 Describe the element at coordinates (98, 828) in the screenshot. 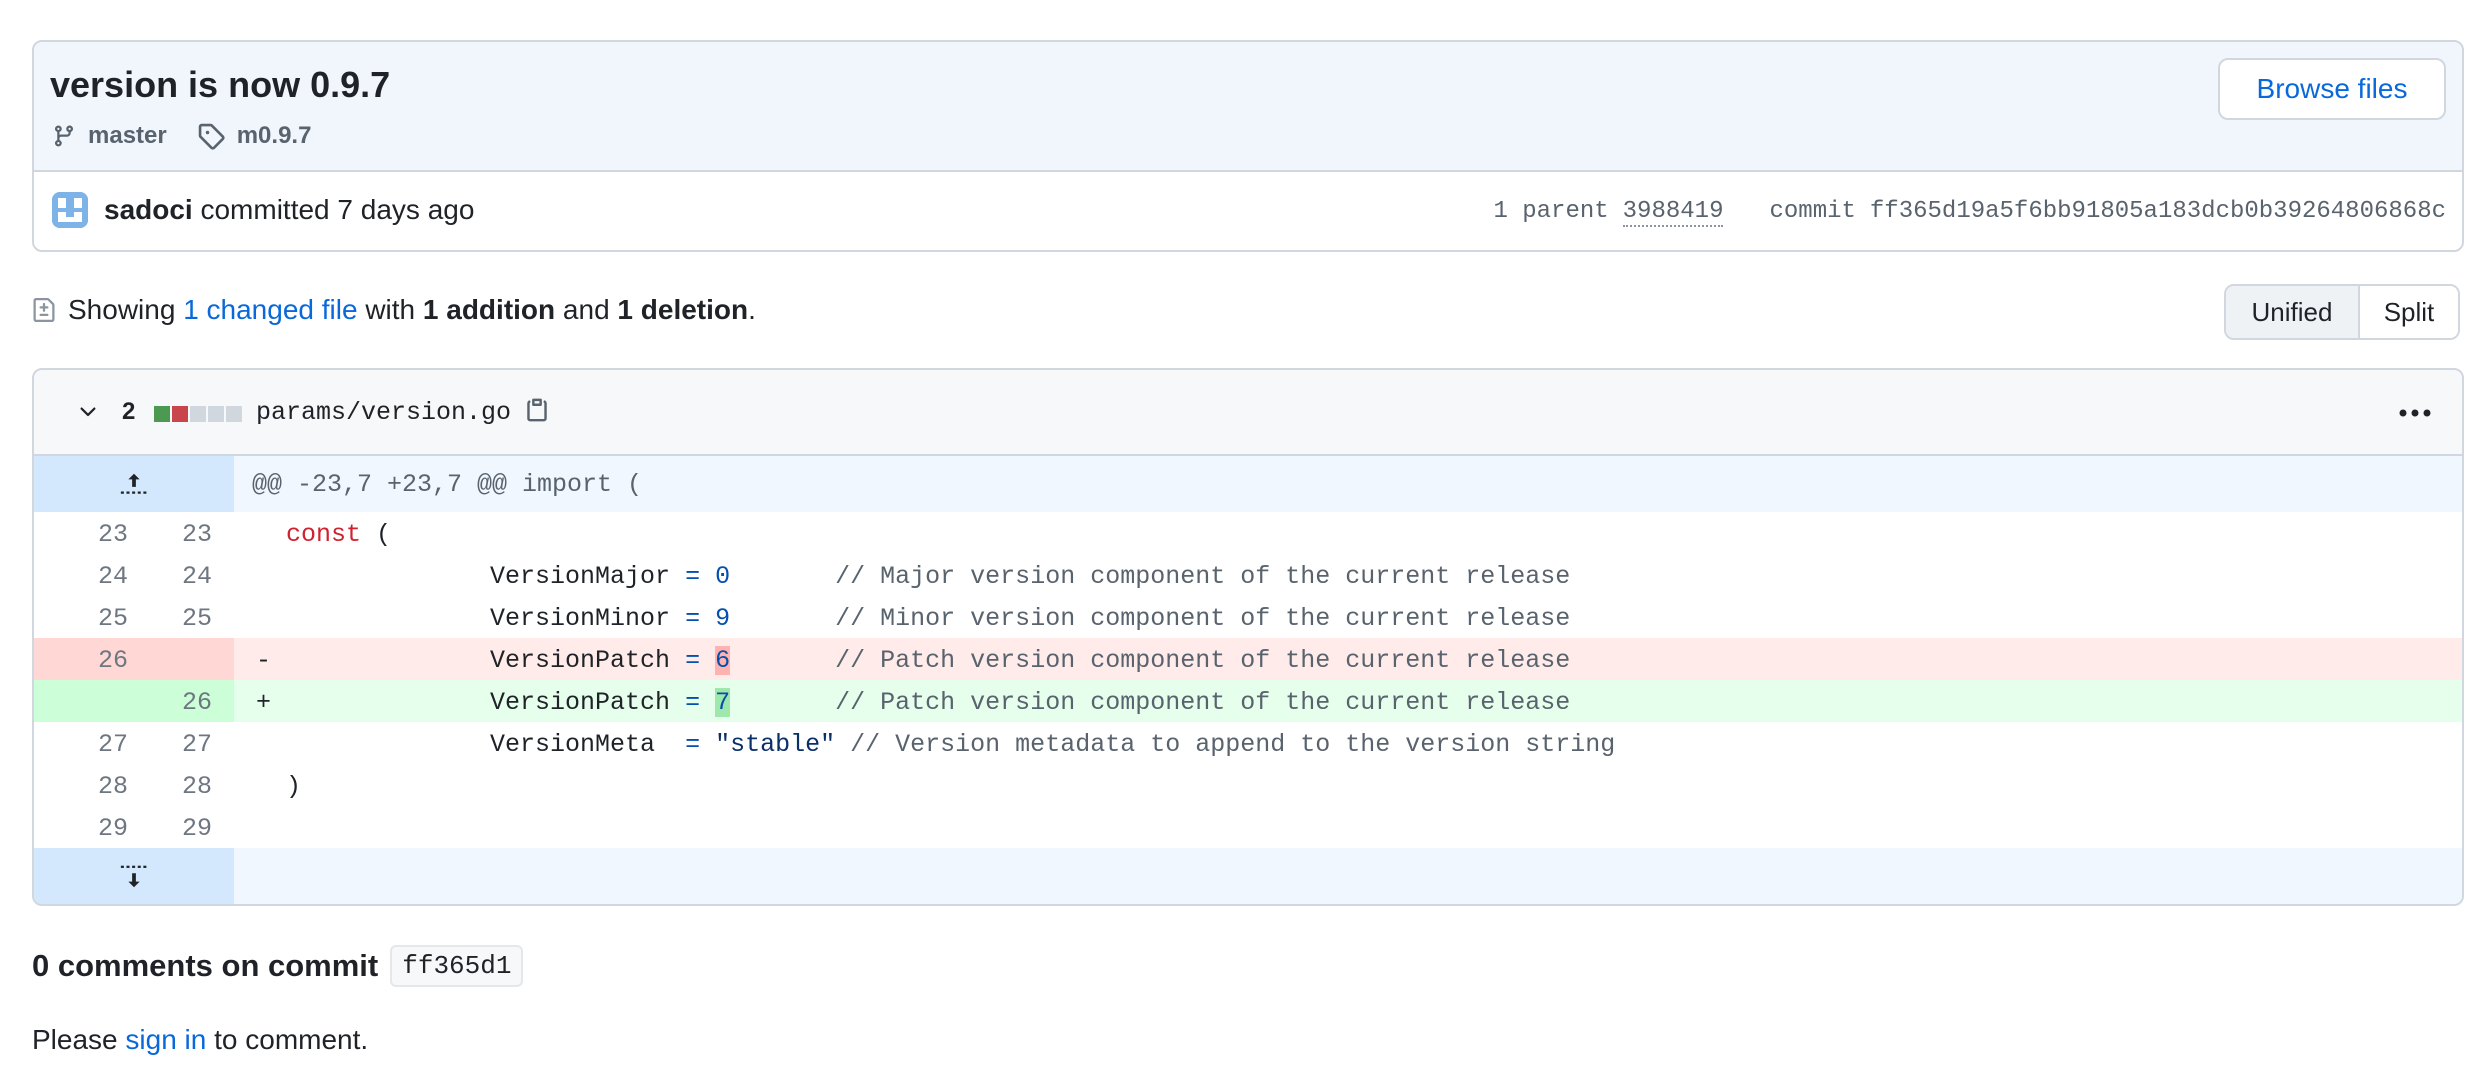

I see `old-line-number: 29` at that location.